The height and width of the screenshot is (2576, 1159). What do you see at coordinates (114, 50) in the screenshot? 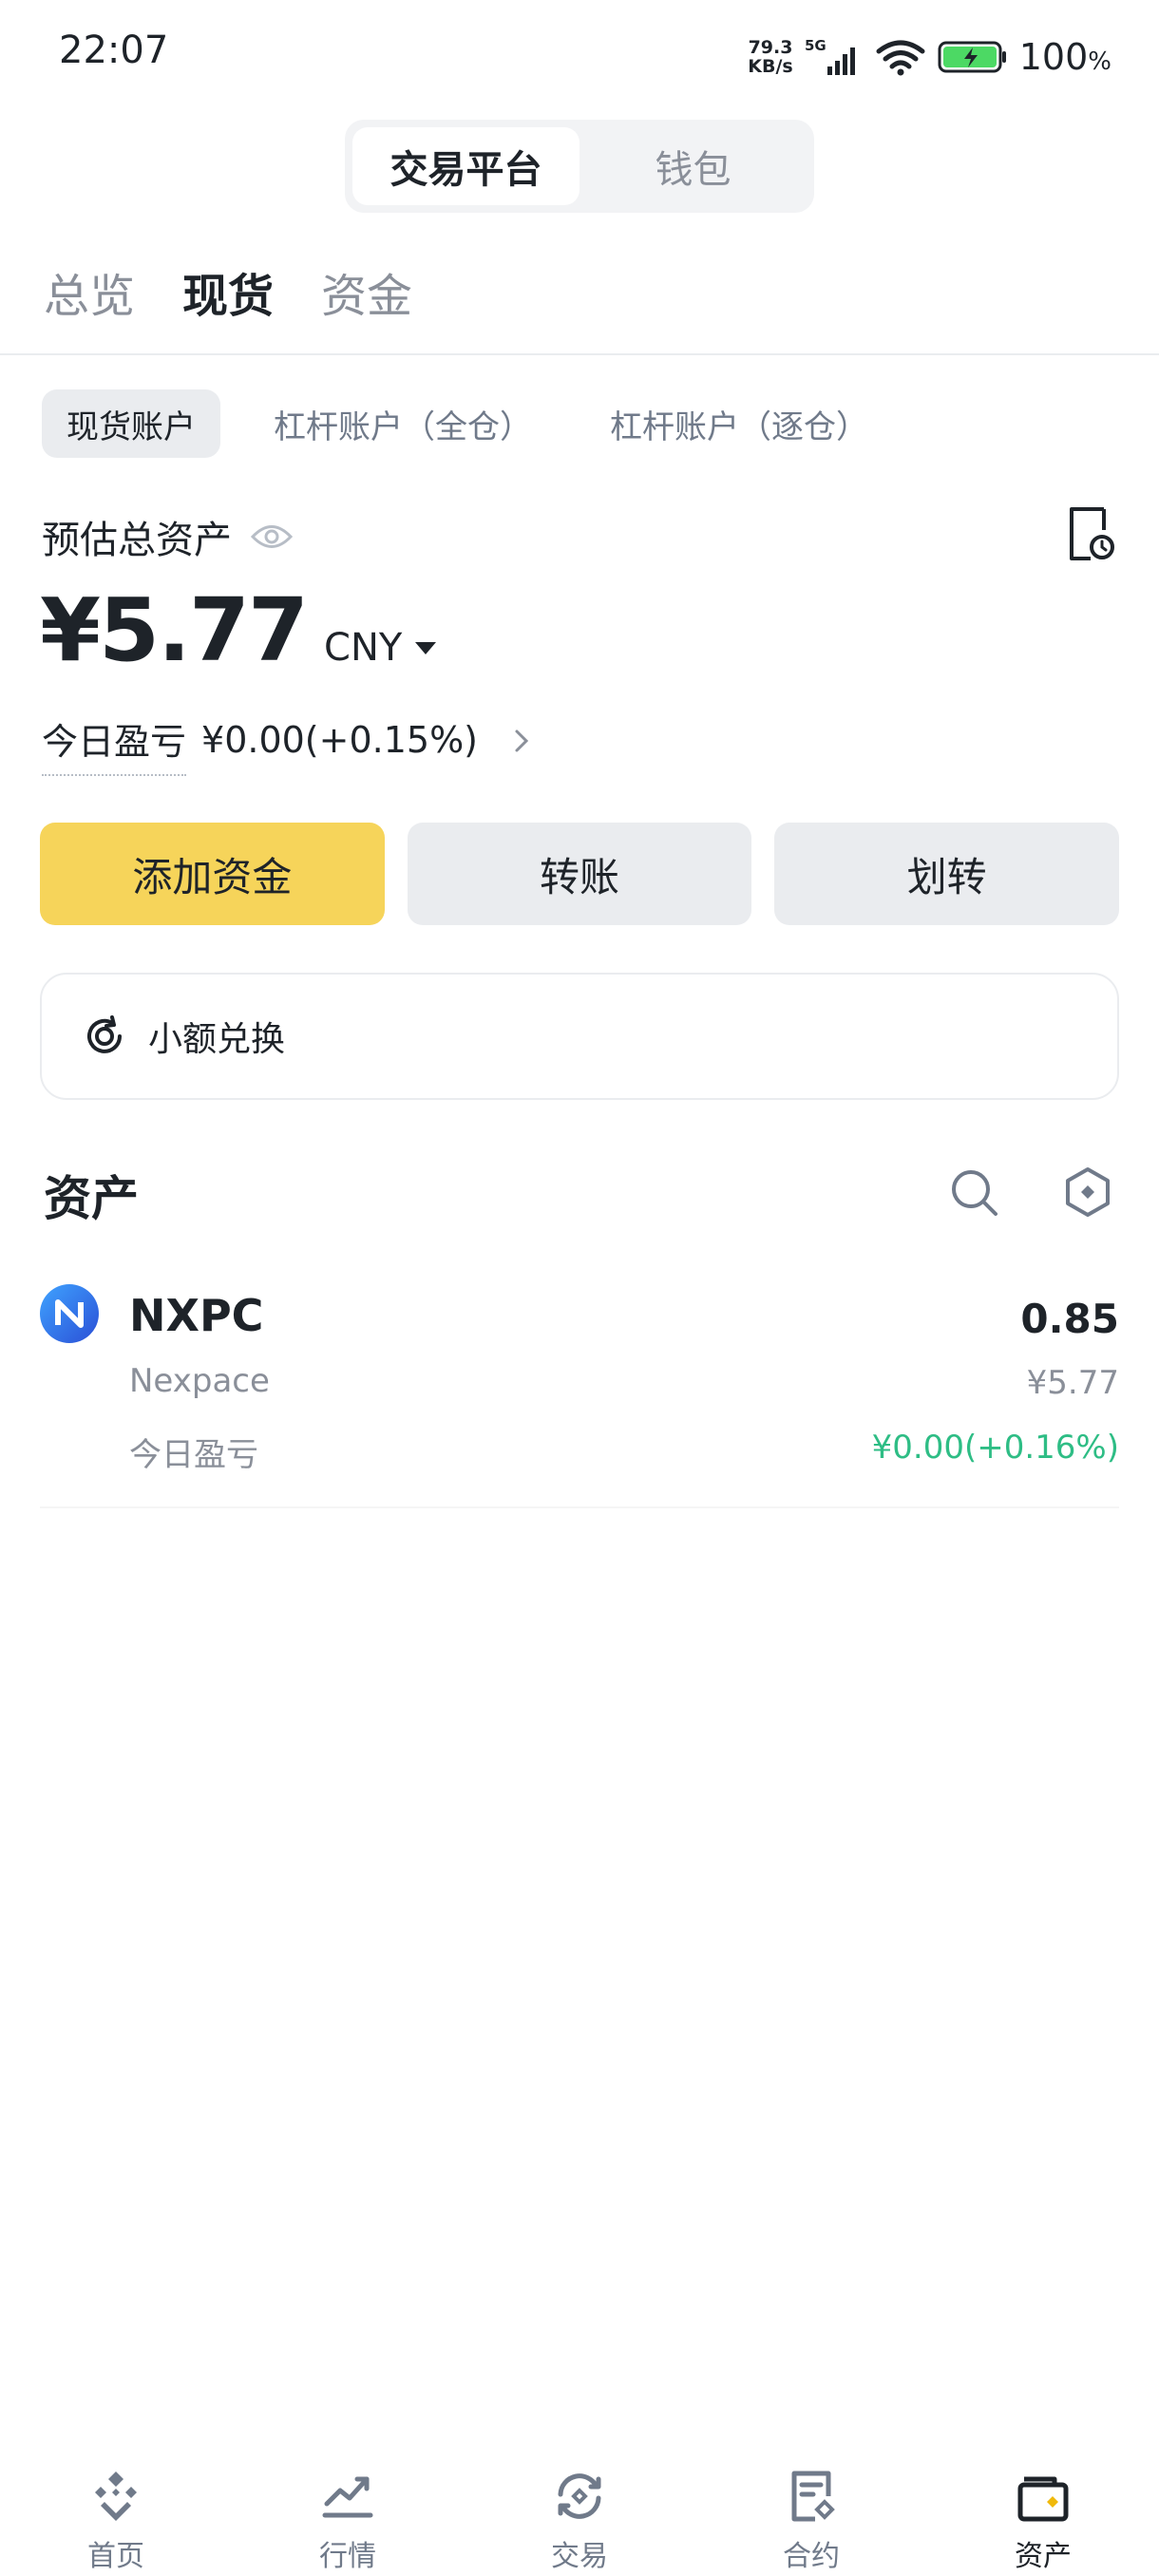
I see `status-time: 22:07` at bounding box center [114, 50].